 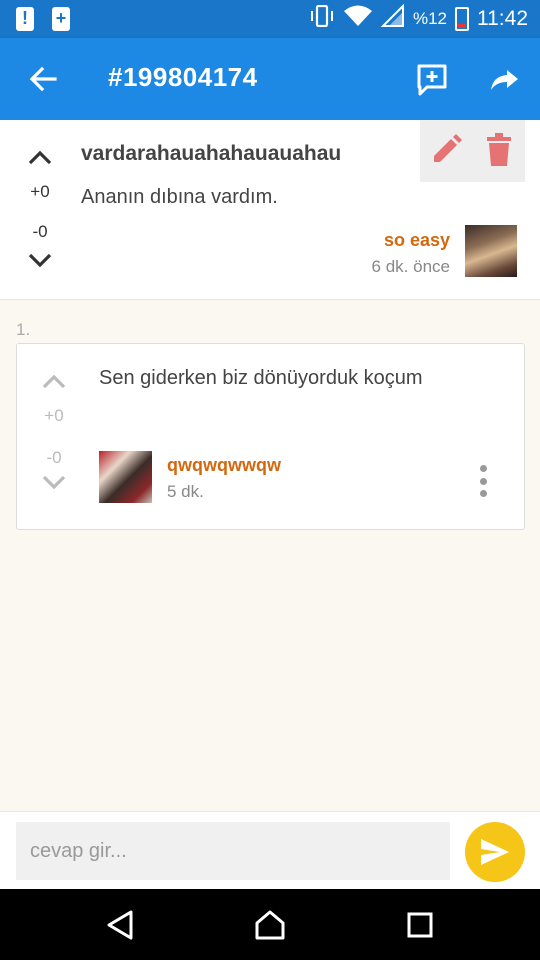 What do you see at coordinates (54, 457) in the screenshot?
I see `reply-score-minus: -0` at bounding box center [54, 457].